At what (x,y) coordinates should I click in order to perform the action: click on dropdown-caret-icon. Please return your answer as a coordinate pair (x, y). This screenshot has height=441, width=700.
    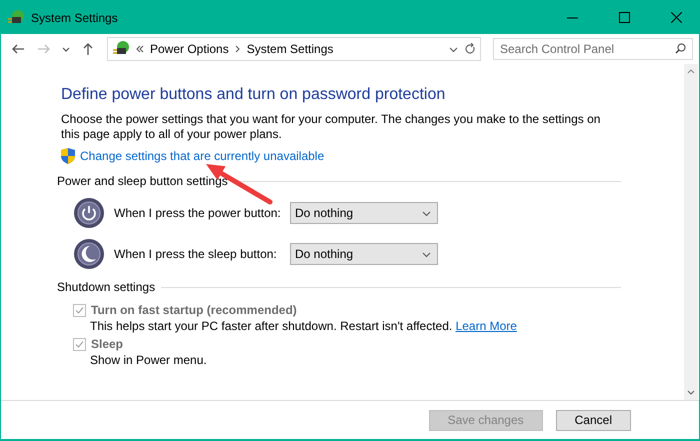
    Looking at the image, I should click on (66, 49).